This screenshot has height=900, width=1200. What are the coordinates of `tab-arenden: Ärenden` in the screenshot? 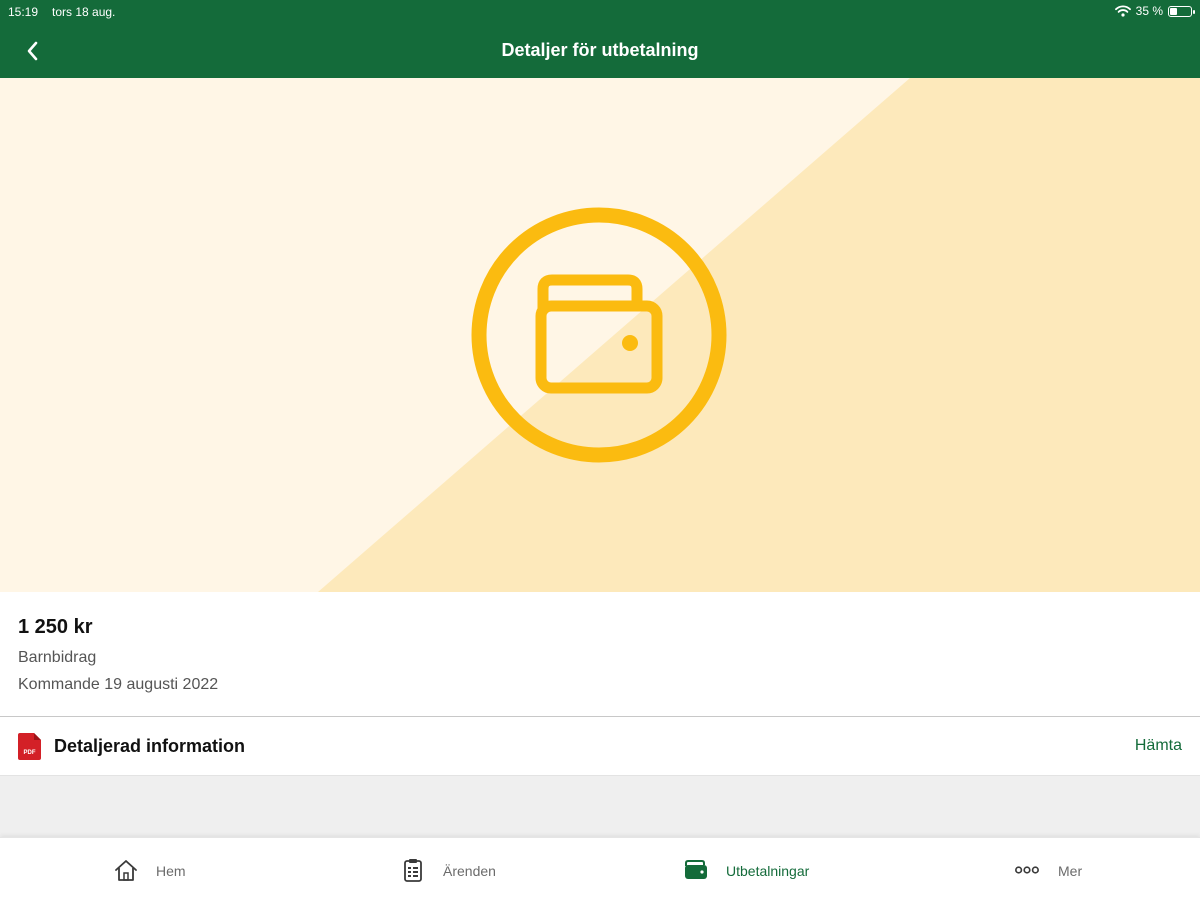 It's located at (450, 869).